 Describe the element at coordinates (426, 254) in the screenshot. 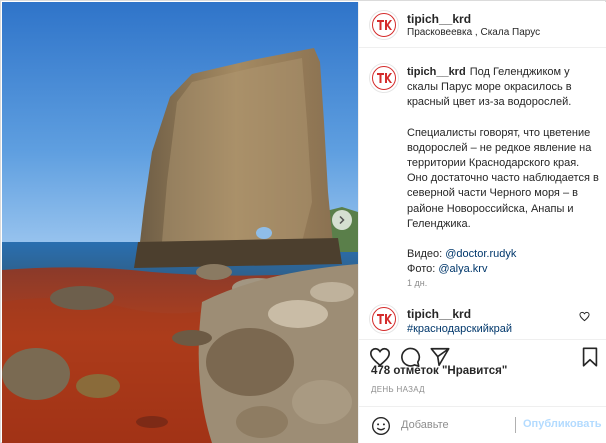

I see `video-credit-label: Видео:` at that location.